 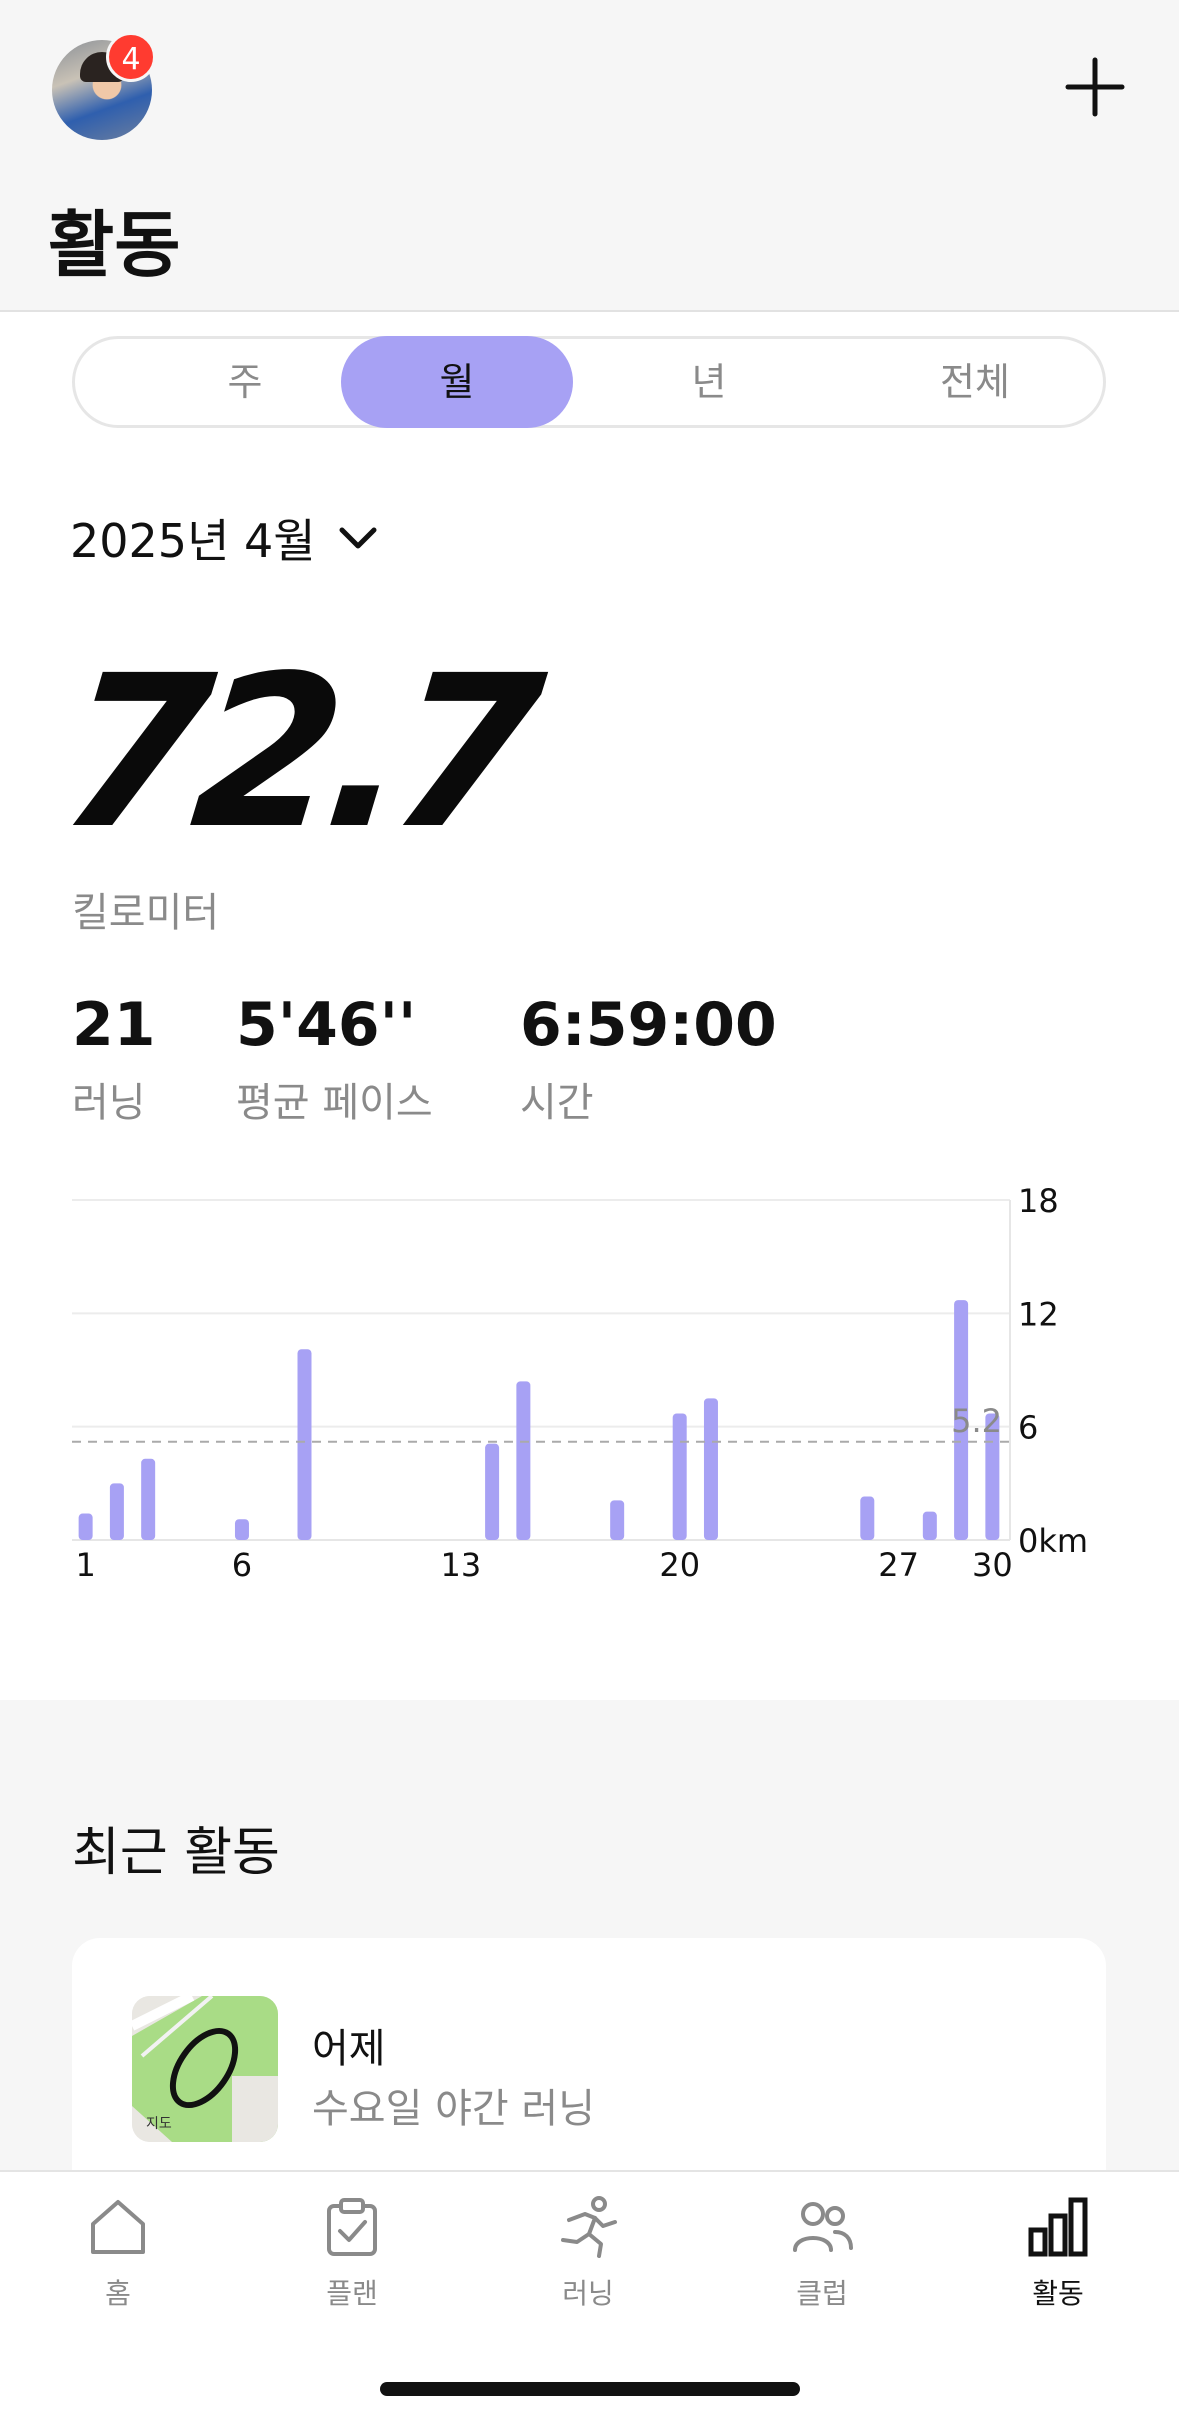 What do you see at coordinates (85, 1565) in the screenshot?
I see `chart-x-tick-label: 1` at bounding box center [85, 1565].